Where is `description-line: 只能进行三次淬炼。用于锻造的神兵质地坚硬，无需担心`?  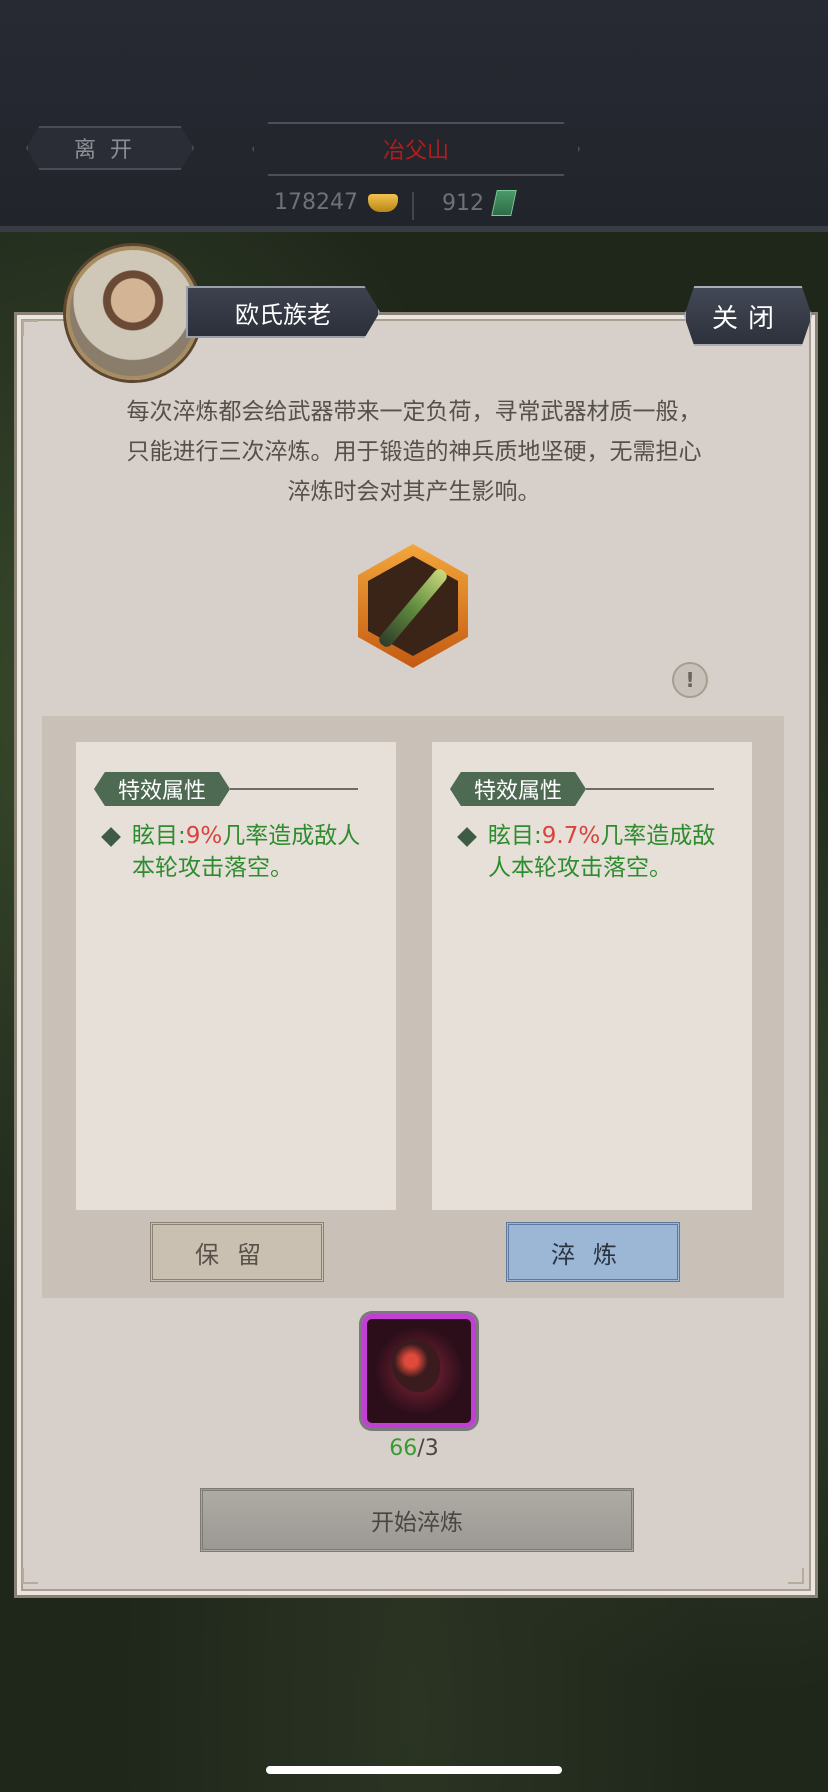 description-line: 只能进行三次淬炼。用于锻造的神兵质地坚硬，无需担心 is located at coordinates (414, 452).